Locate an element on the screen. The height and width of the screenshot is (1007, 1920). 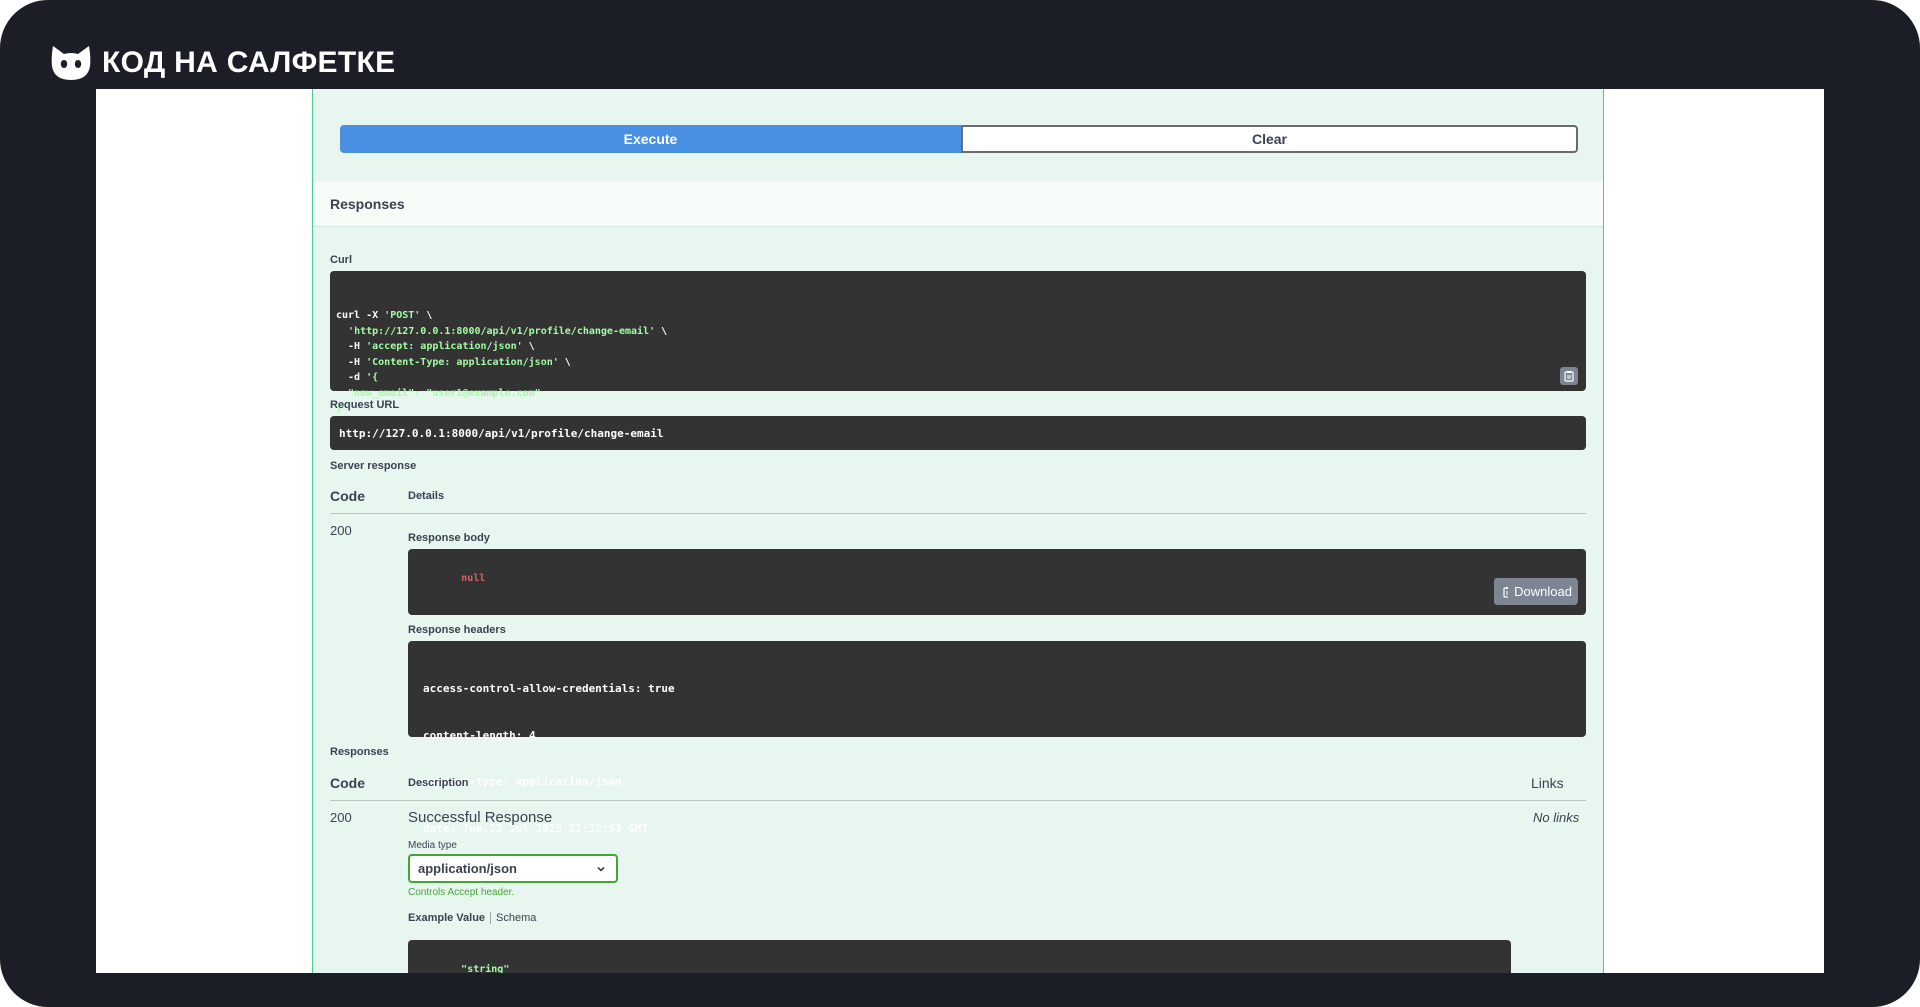
header-line: access-control-allow-credentials: true is located at coordinates (549, 688).